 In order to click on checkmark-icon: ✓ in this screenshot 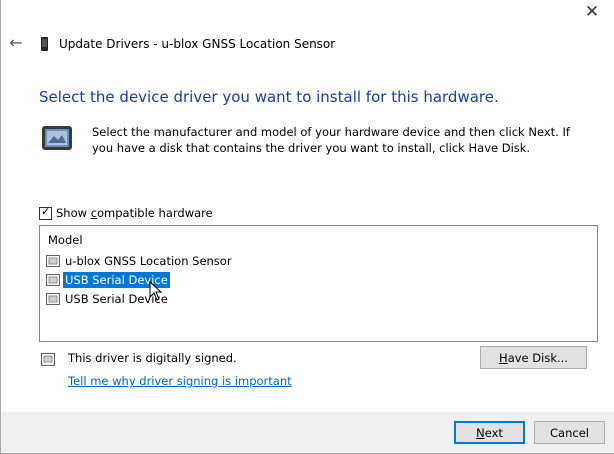, I will do `click(46, 211)`.